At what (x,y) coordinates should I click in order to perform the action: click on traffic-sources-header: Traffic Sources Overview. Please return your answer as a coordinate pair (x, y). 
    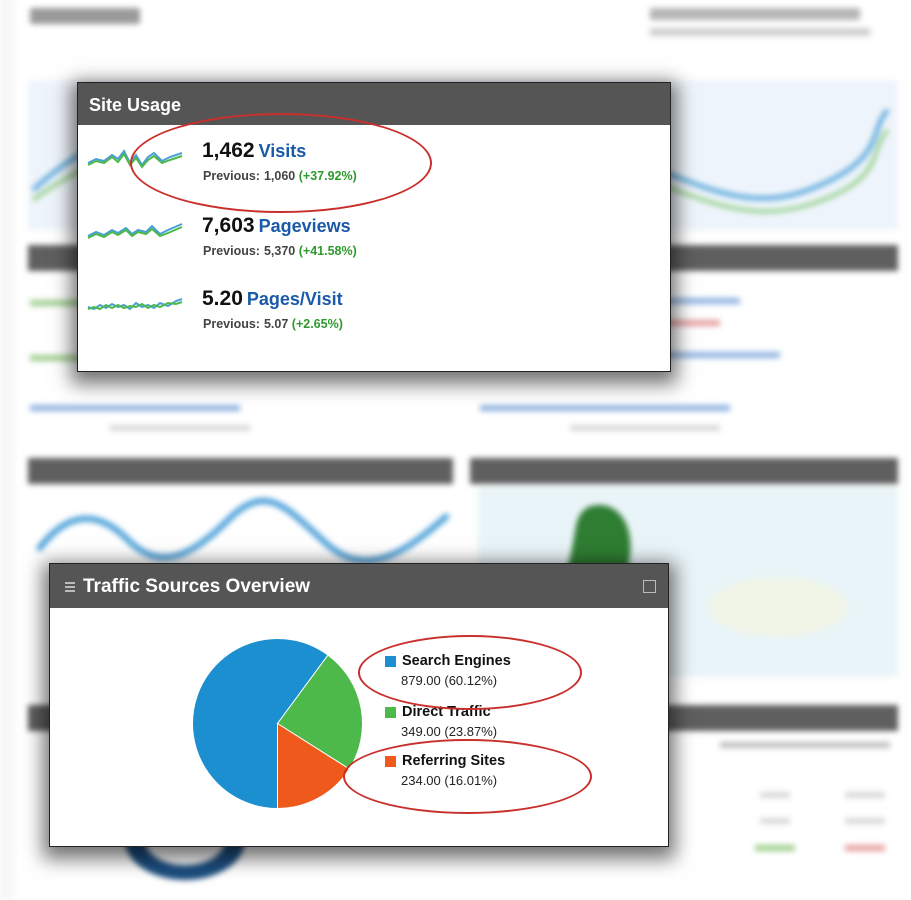
    Looking at the image, I should click on (359, 586).